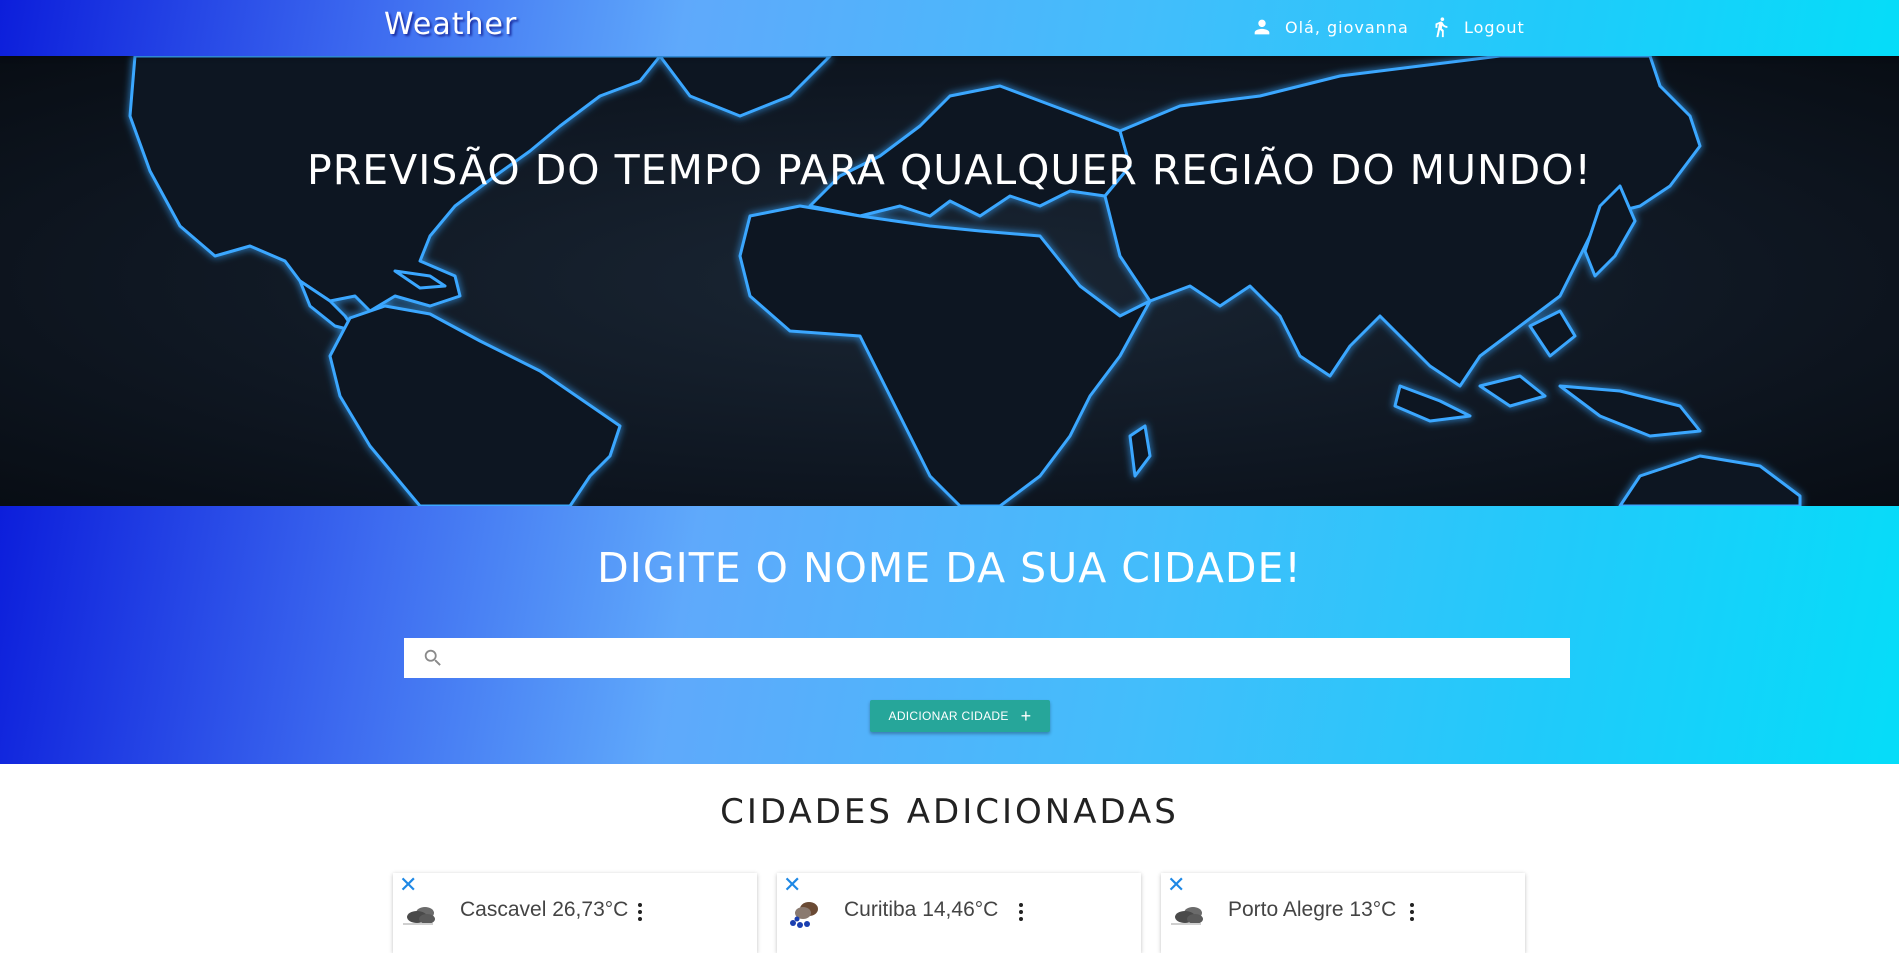 The image size is (1899, 953). Describe the element at coordinates (948, 716) in the screenshot. I see `add-city-button-label: ADICIONAR CIDADE` at that location.